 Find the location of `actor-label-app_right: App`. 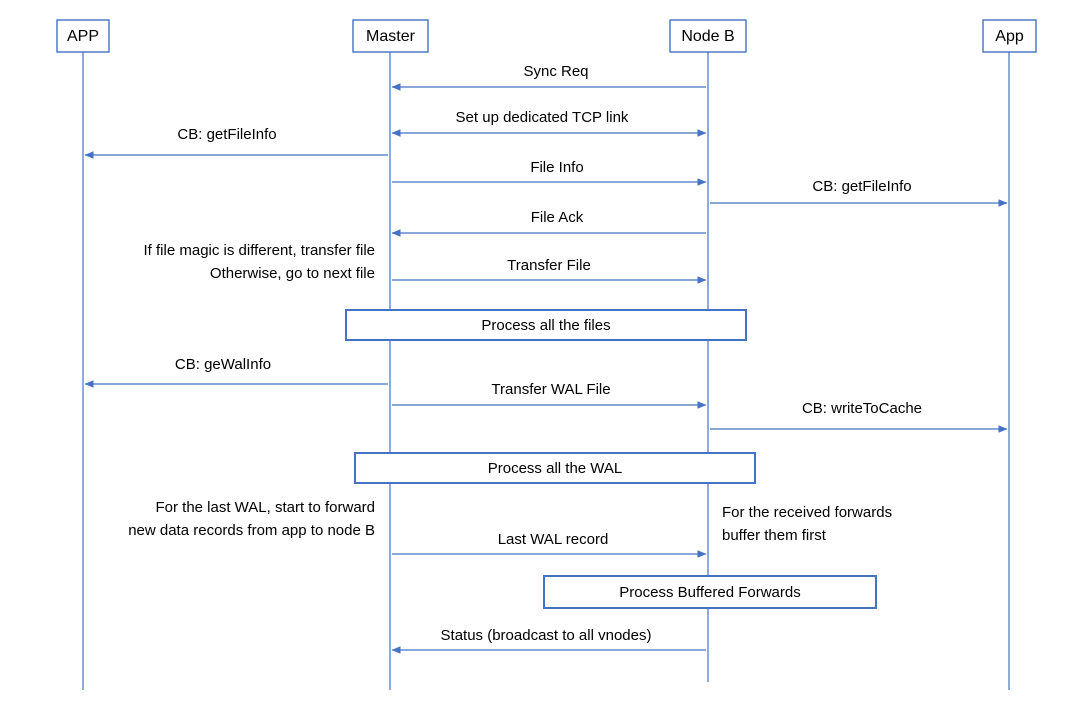

actor-label-app_right: App is located at coordinates (1009, 36).